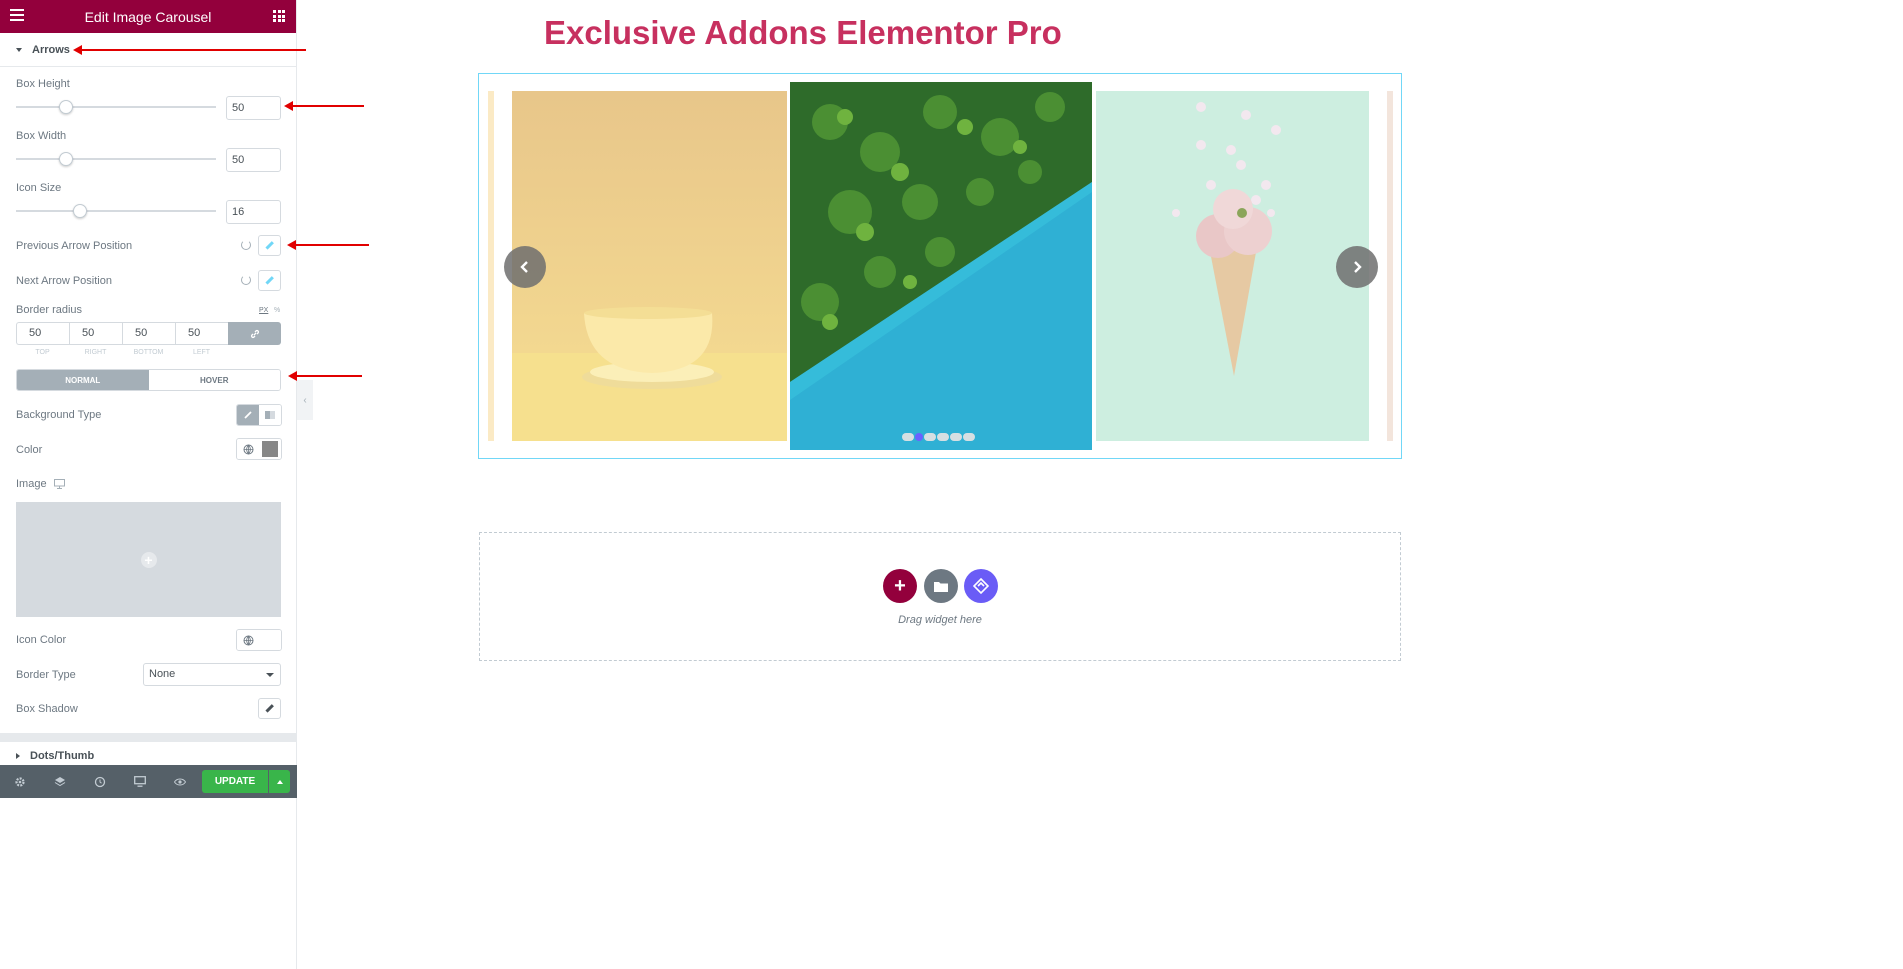  Describe the element at coordinates (41, 136) in the screenshot. I see `box-width-label: Box Width` at that location.